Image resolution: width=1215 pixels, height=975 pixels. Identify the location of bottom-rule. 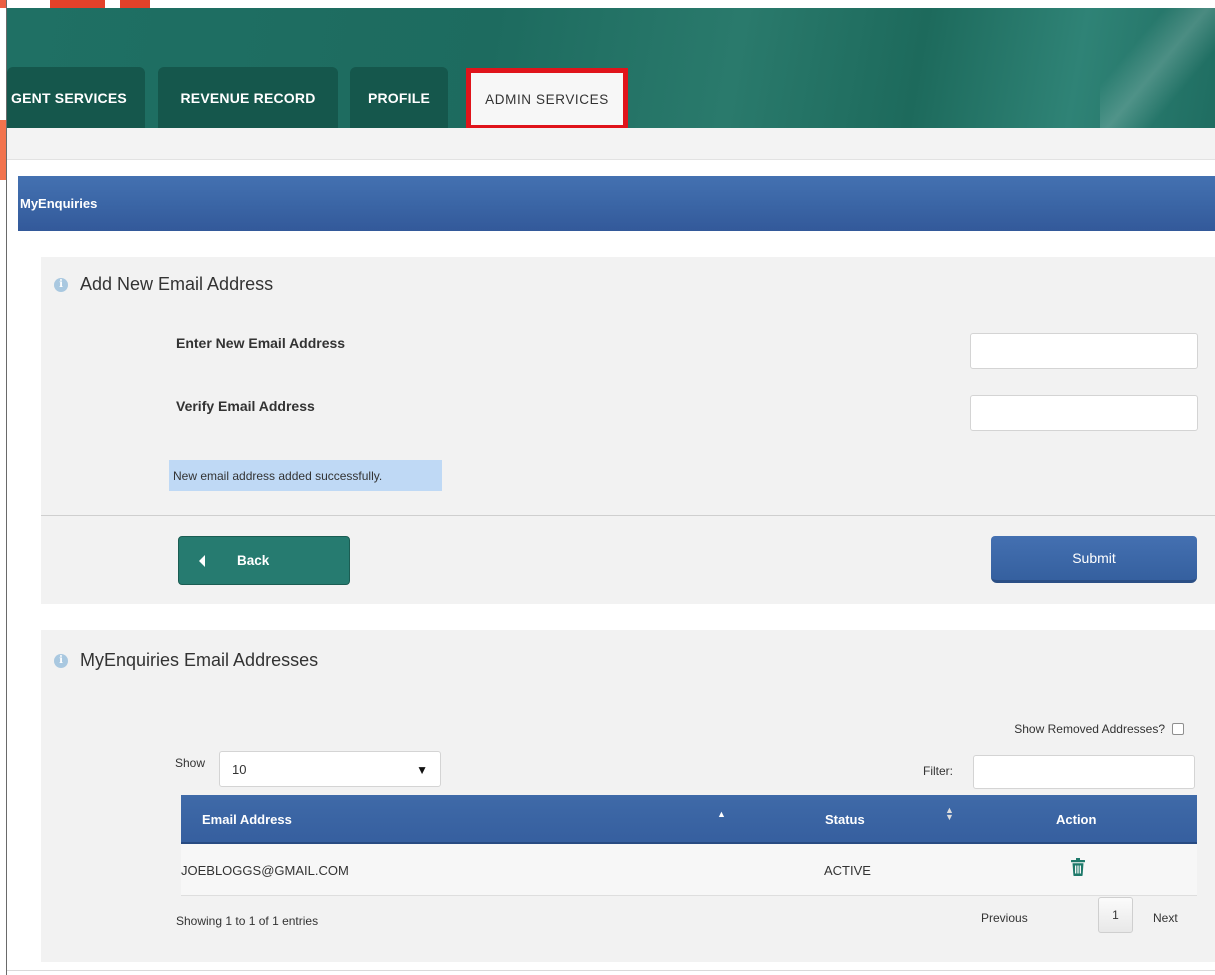
(611, 970).